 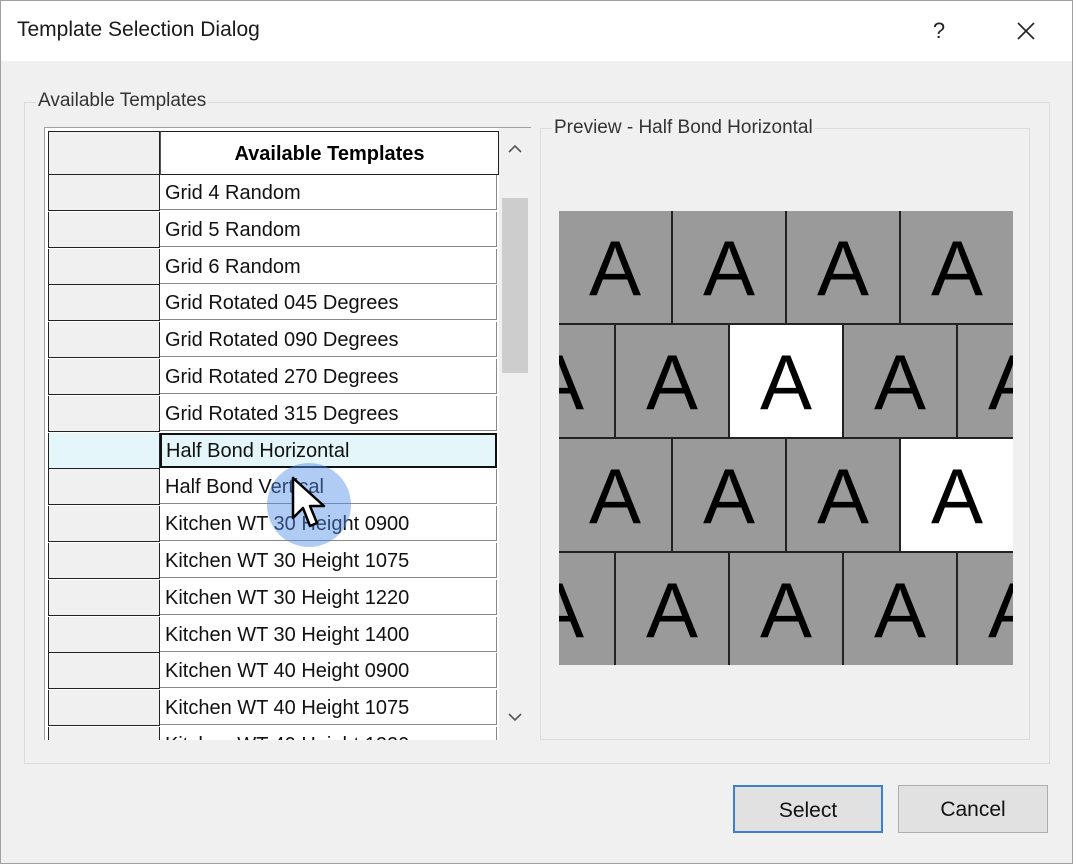 I want to click on table-row: Grid Rotated 090 Degrees, so click(x=273, y=340).